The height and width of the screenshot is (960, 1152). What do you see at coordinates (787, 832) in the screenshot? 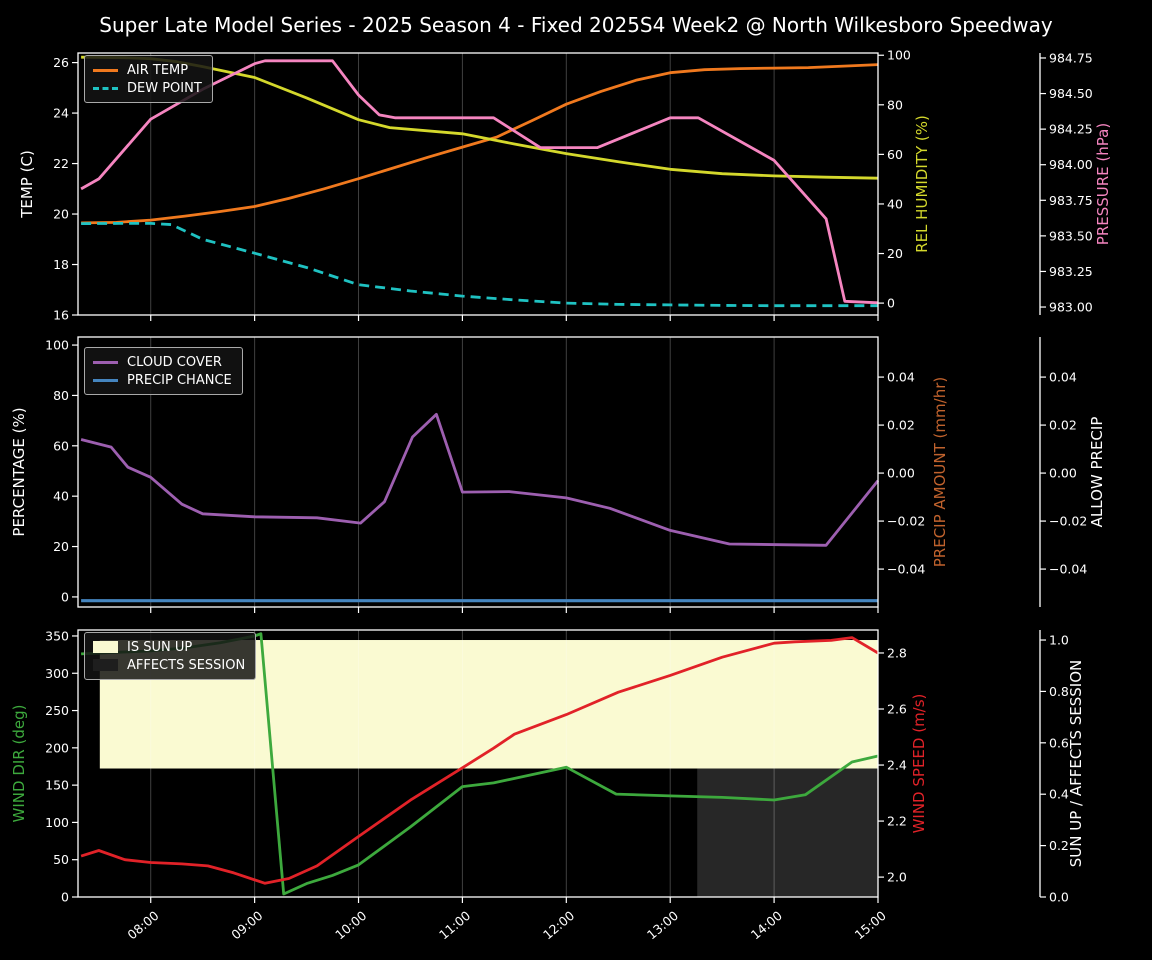
I see `band-affects-session` at bounding box center [787, 832].